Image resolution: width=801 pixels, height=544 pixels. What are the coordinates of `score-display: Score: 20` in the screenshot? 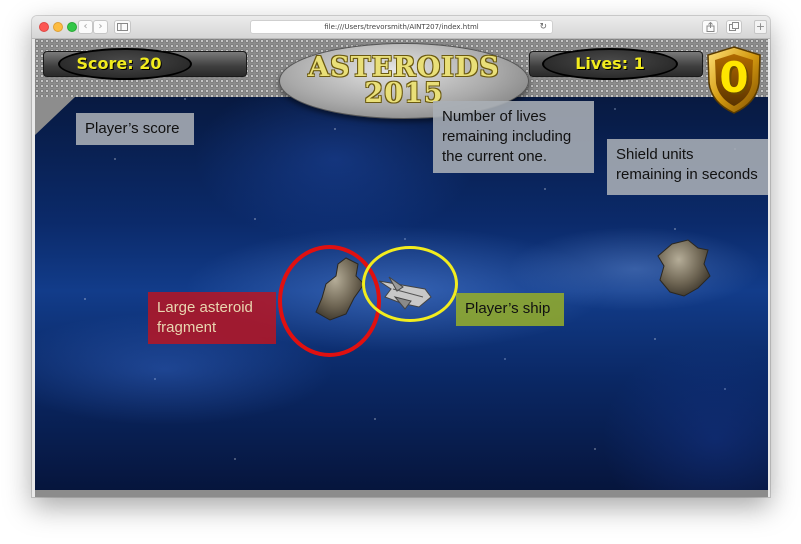 It's located at (119, 63).